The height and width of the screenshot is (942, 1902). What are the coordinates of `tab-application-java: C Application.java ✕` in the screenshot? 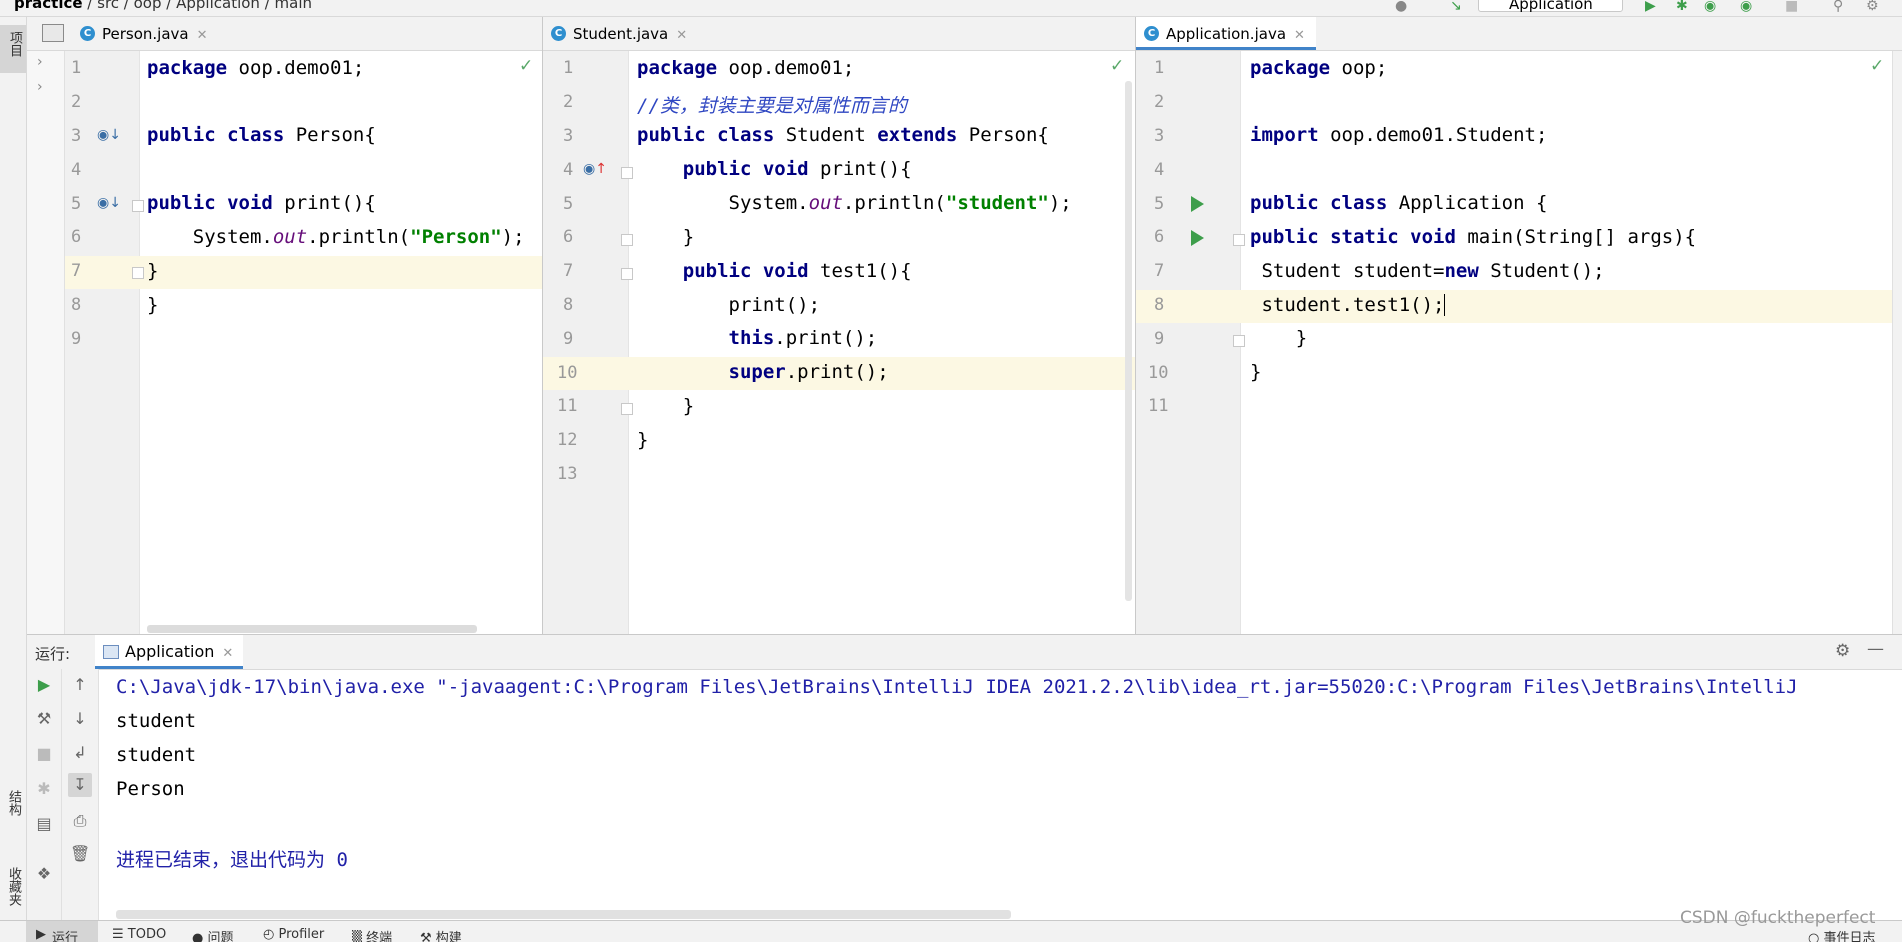 It's located at (1226, 33).